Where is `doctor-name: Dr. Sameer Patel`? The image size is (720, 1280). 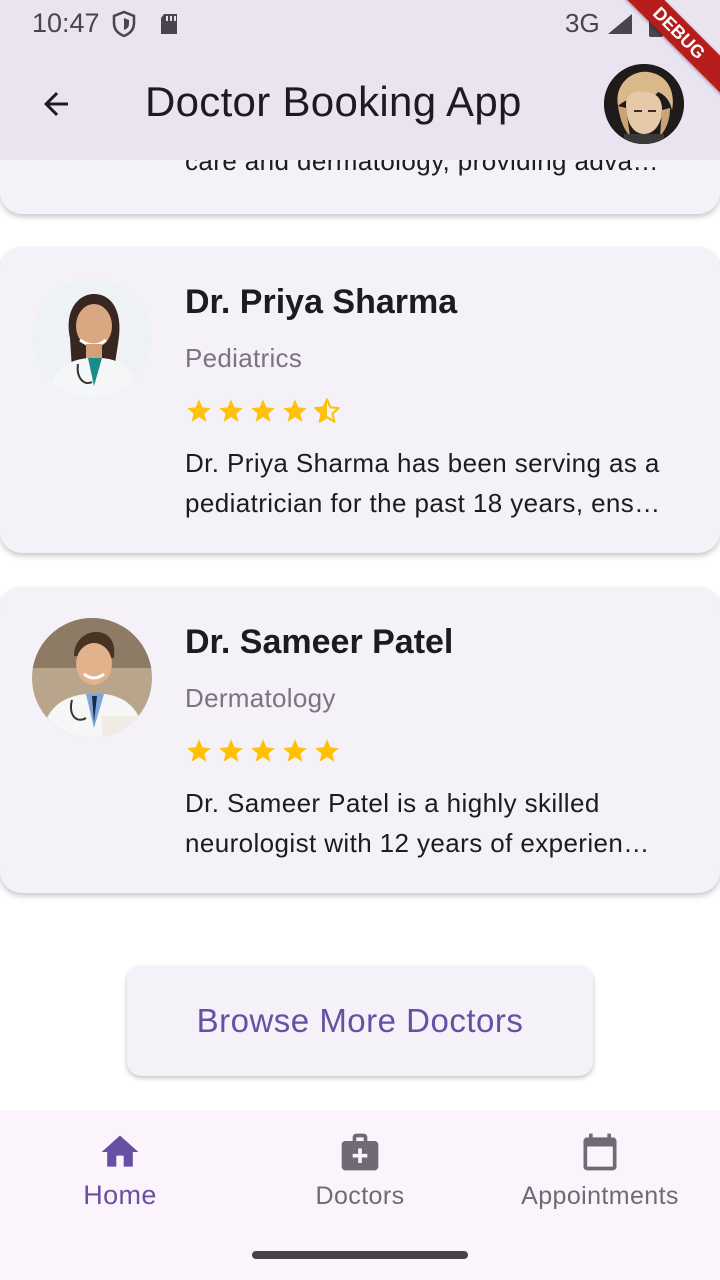
doctor-name: Dr. Sameer Patel is located at coordinates (319, 642).